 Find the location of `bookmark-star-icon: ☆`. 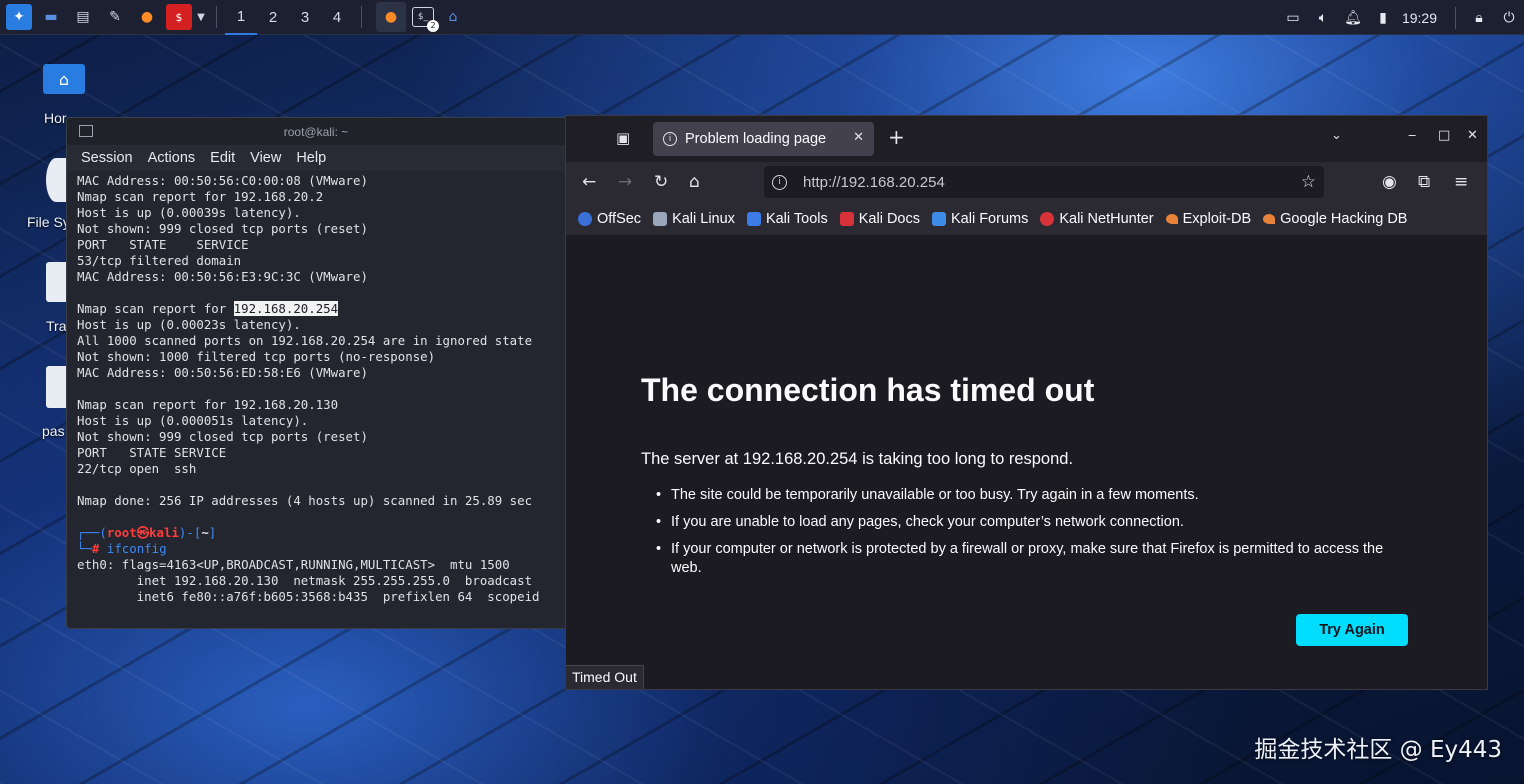

bookmark-star-icon: ☆ is located at coordinates (1308, 182).